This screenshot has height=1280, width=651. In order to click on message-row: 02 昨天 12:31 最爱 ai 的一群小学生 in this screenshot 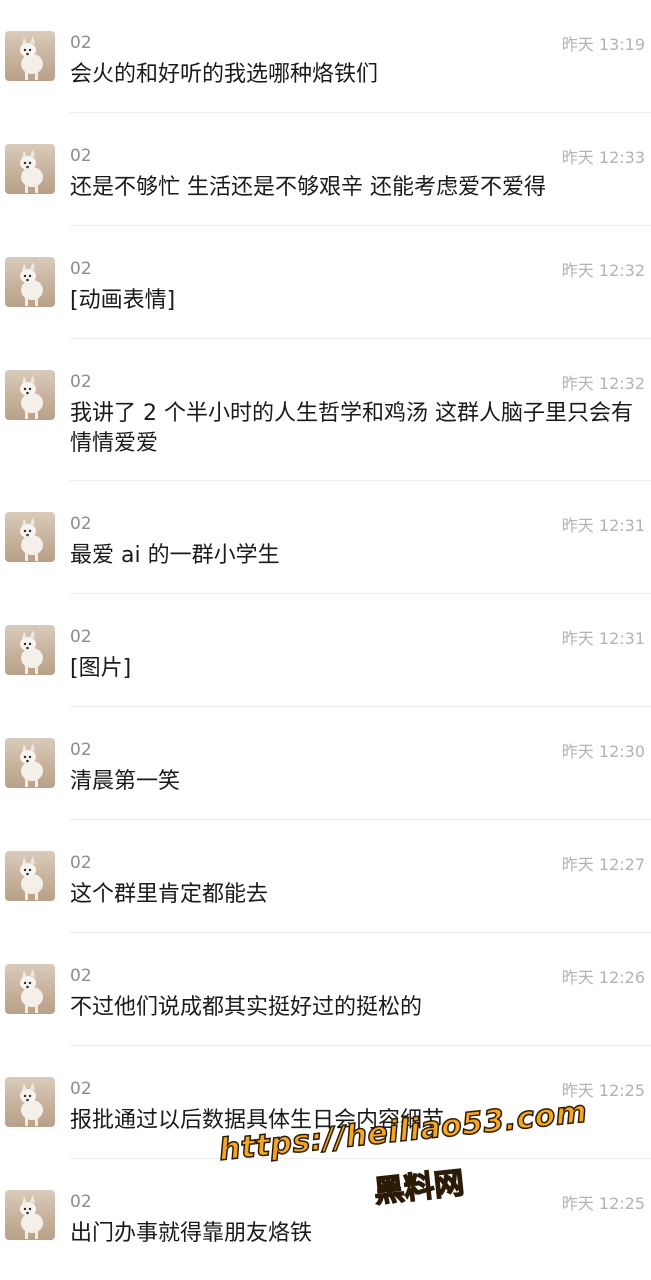, I will do `click(325, 537)`.